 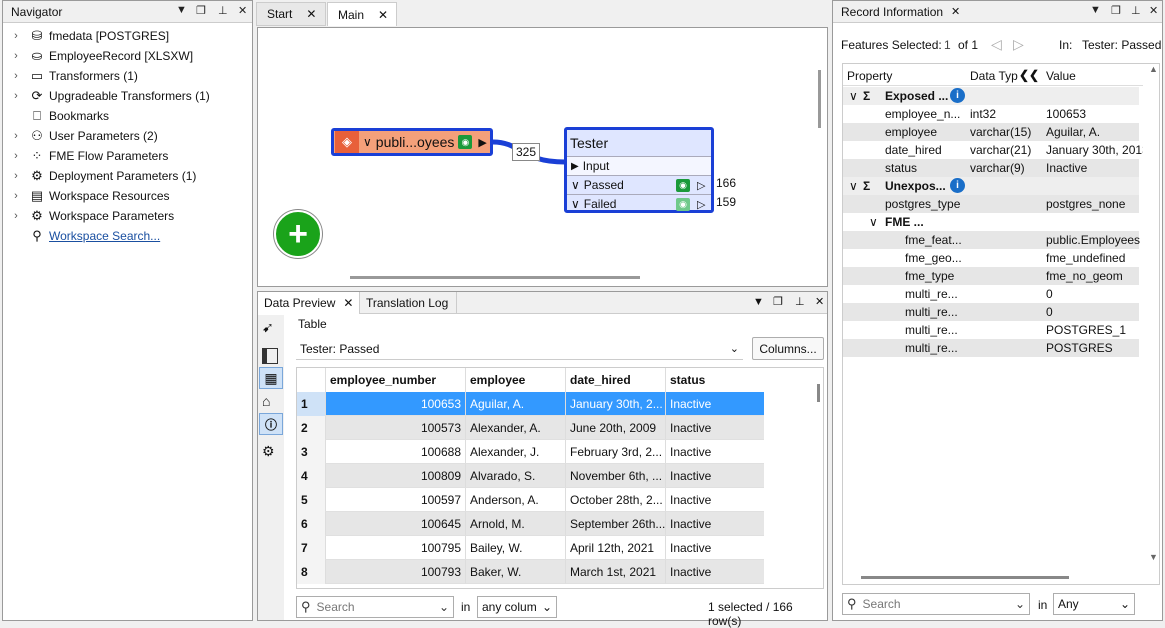 What do you see at coordinates (271, 424) in the screenshot?
I see `record-info-icon: ⓘ` at bounding box center [271, 424].